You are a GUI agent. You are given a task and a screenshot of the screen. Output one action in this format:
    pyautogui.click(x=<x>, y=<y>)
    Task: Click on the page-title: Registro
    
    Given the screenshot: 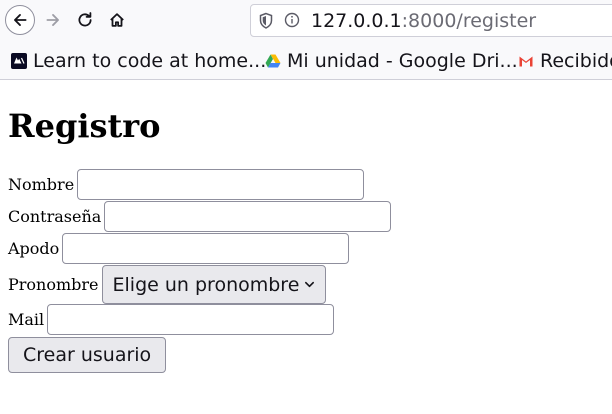 What is the action you would take?
    pyautogui.click(x=84, y=126)
    